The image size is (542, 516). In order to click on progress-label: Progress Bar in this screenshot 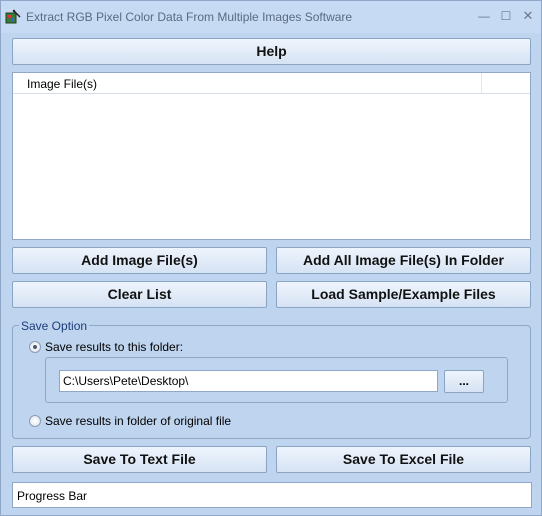, I will do `click(52, 496)`.